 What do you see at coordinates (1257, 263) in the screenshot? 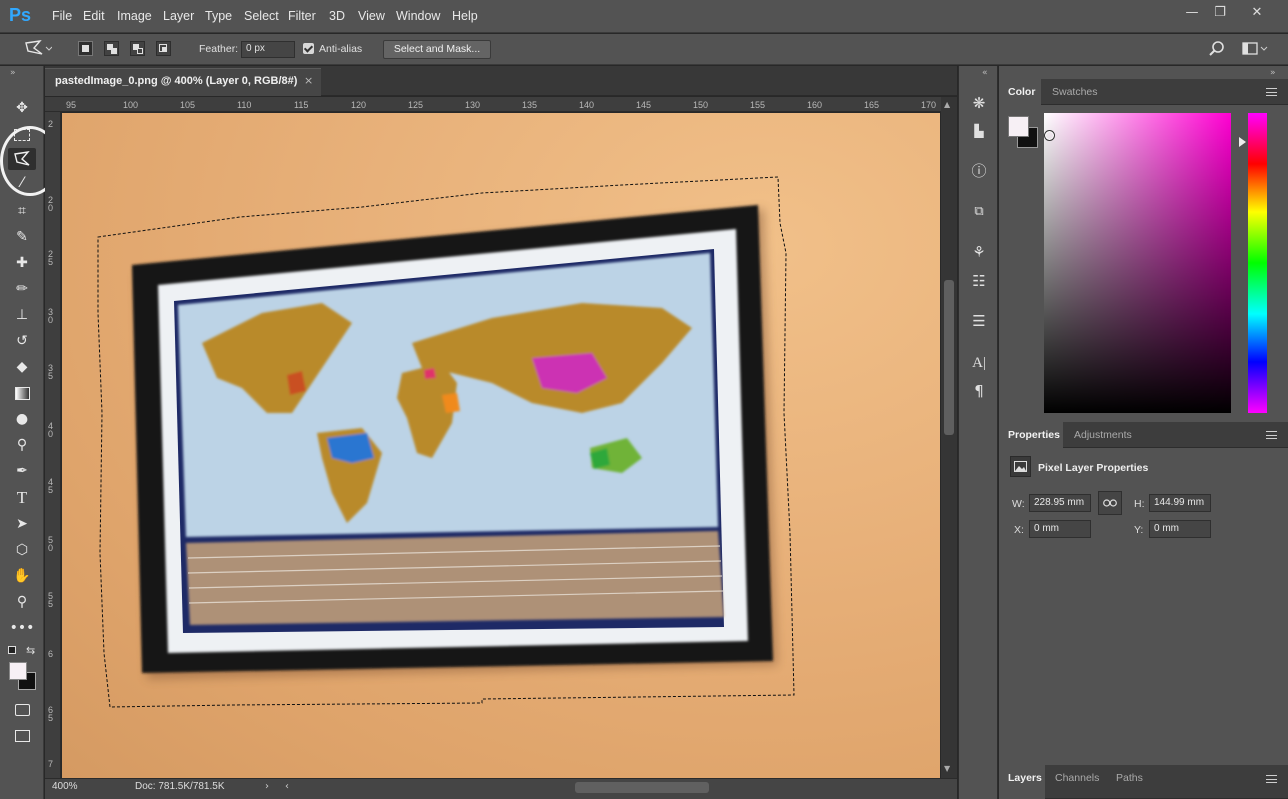
I see `hue-slider` at bounding box center [1257, 263].